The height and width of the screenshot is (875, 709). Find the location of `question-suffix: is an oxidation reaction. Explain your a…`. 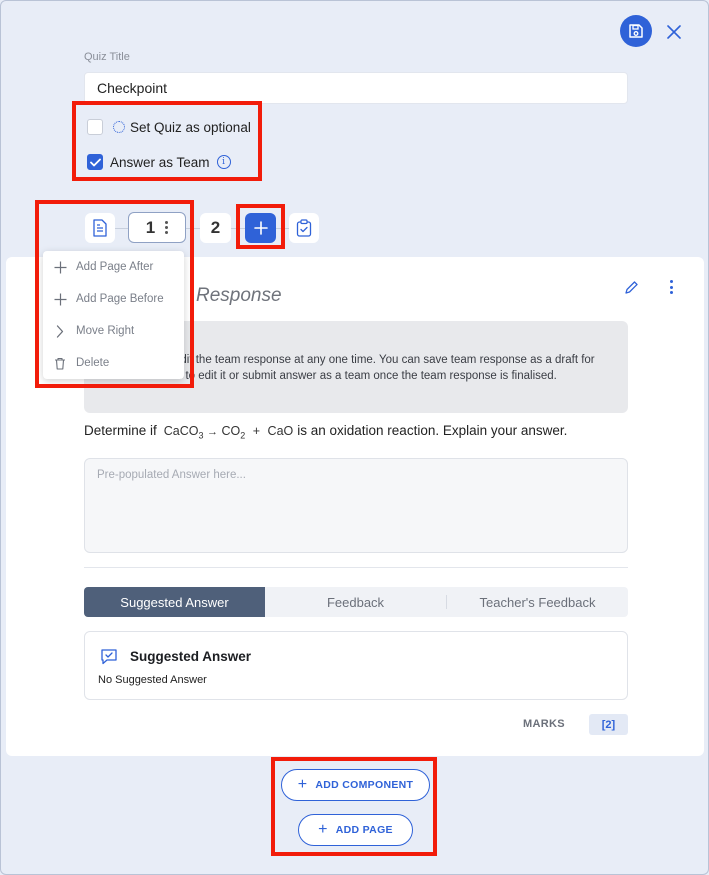

question-suffix: is an oxidation reaction. Explain your a… is located at coordinates (432, 430).